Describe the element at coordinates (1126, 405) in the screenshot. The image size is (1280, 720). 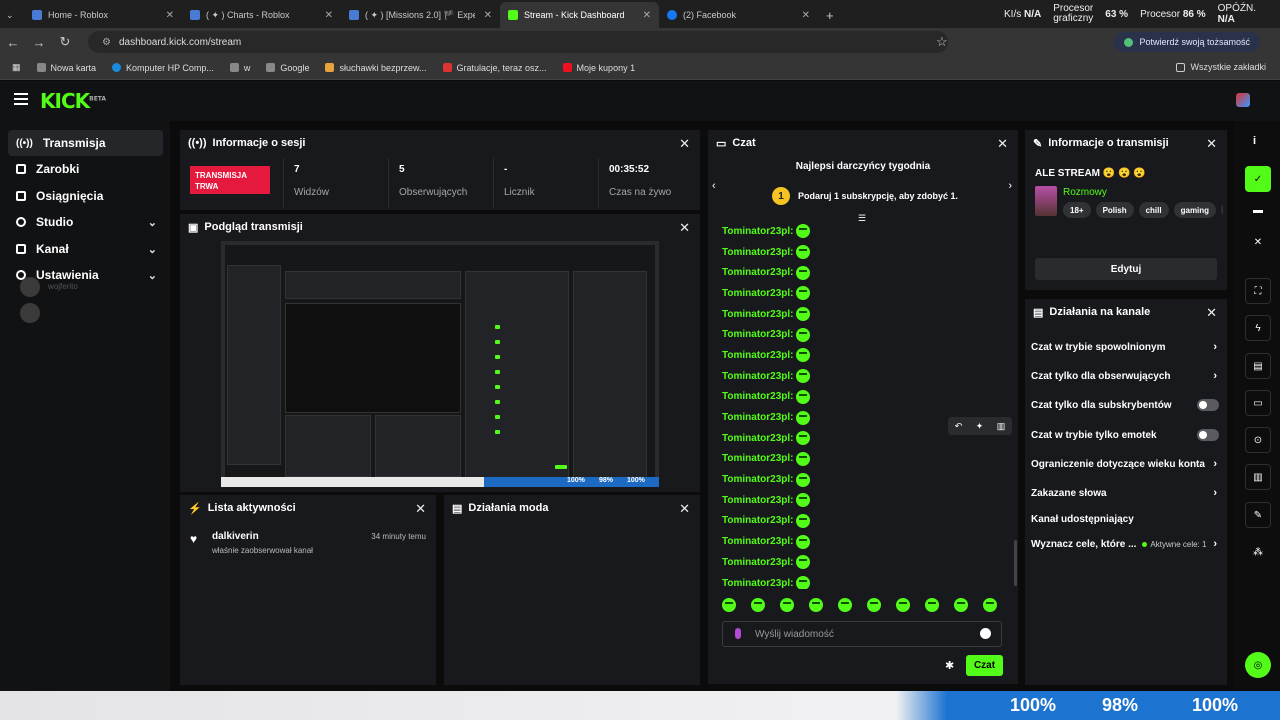
I see `action-subscribers-only: Czat tylko dla subskrybentów` at that location.